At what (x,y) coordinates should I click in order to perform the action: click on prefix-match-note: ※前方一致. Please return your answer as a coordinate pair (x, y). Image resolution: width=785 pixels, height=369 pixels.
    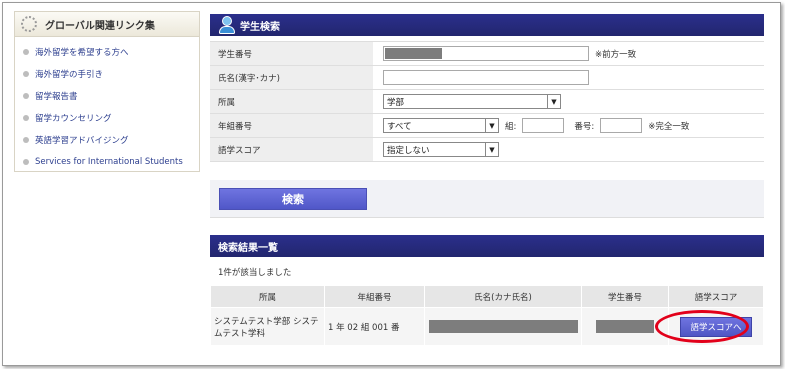
    Looking at the image, I should click on (616, 54).